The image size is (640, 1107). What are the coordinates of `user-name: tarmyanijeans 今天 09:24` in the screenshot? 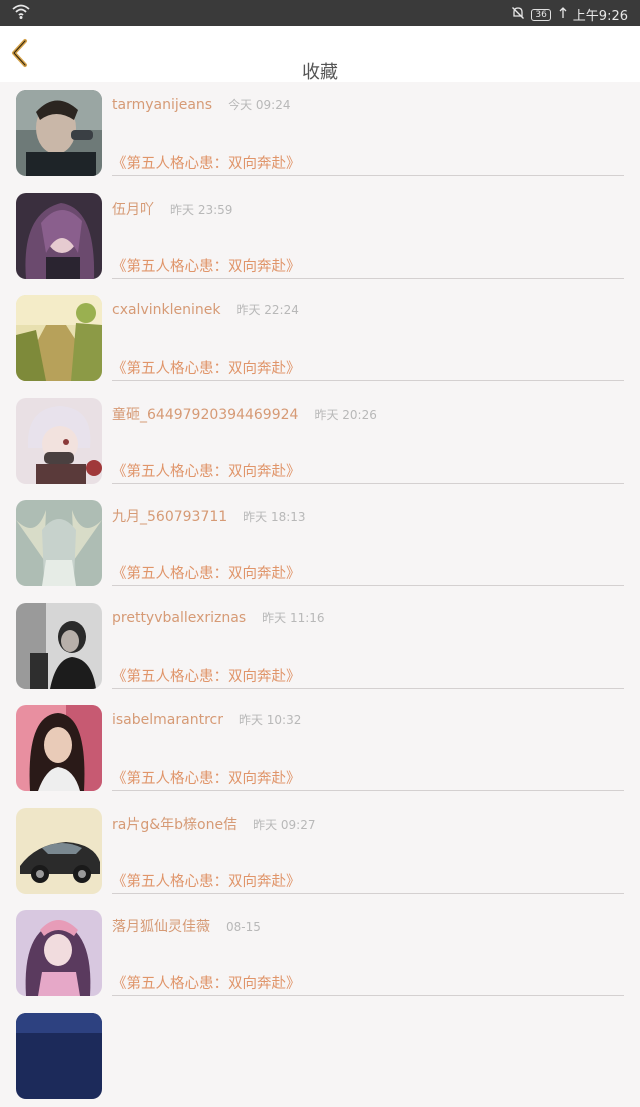 It's located at (201, 104).